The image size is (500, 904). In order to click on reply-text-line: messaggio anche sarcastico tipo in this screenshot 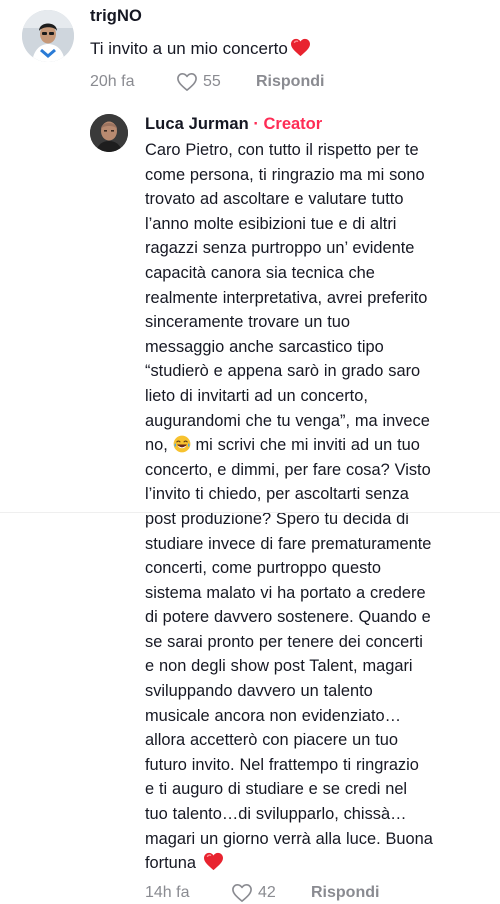, I will do `click(264, 346)`.